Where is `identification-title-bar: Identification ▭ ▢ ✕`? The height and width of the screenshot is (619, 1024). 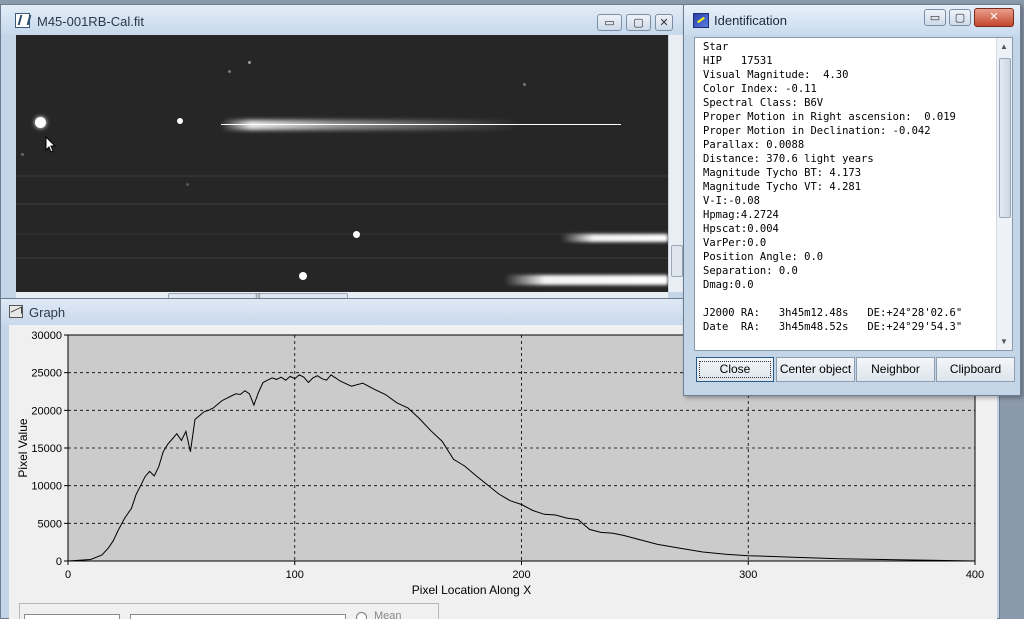
identification-title-bar: Identification ▭ ▢ ✕ is located at coordinates (852, 20).